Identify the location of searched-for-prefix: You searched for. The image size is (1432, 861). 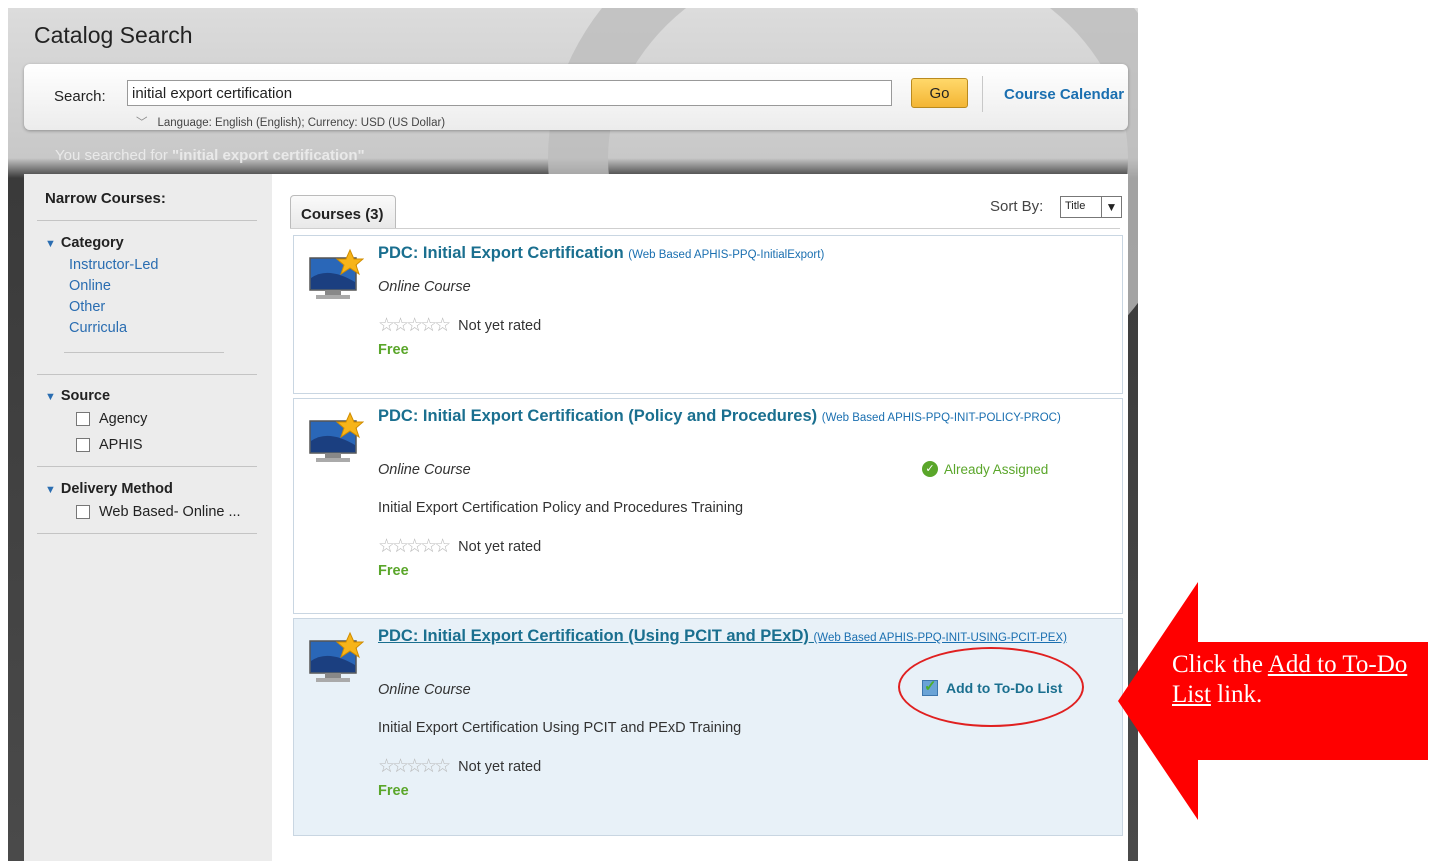
(114, 155).